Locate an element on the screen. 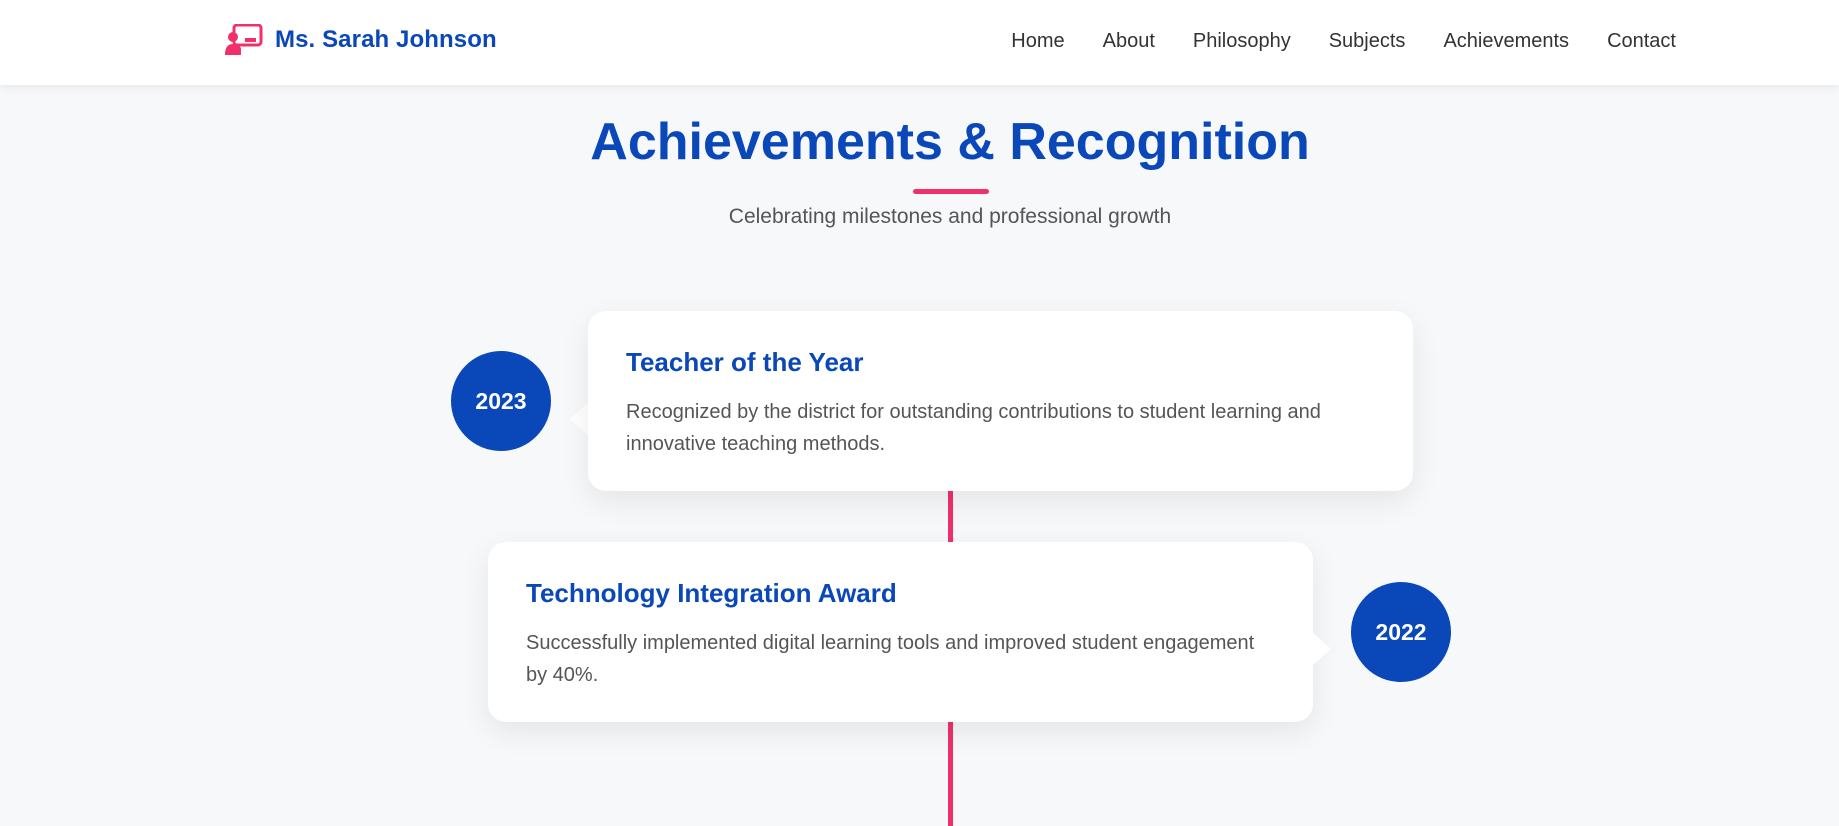 Image resolution: width=1839 pixels, height=826 pixels. nav-item-contact: Contact is located at coordinates (1641, 41).